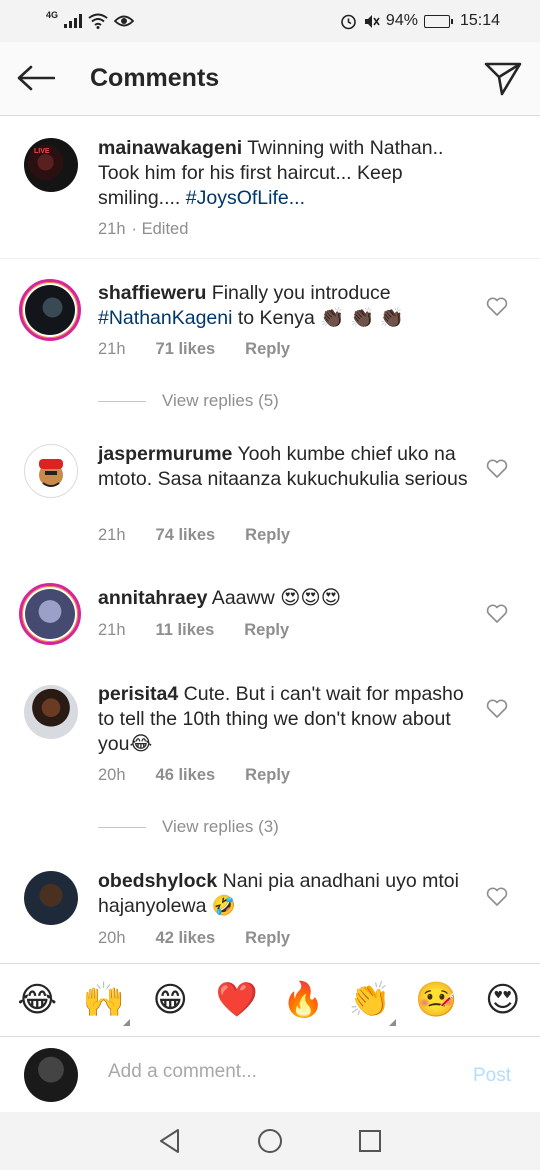 Image resolution: width=540 pixels, height=1170 pixels. What do you see at coordinates (152, 598) in the screenshot?
I see `username: annitahraey` at bounding box center [152, 598].